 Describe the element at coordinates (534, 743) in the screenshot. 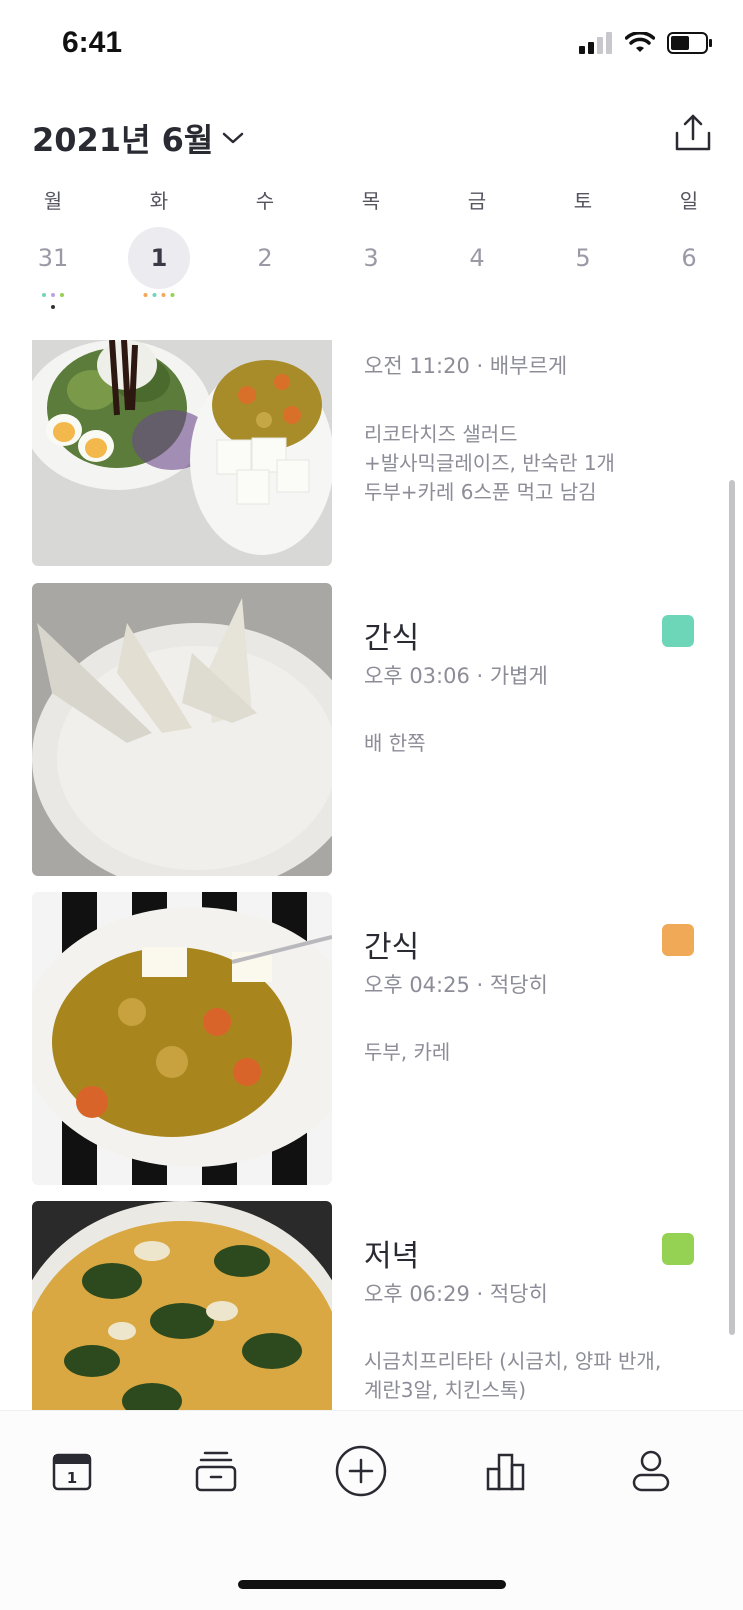

I see `meal-note: 배 한쪽` at that location.